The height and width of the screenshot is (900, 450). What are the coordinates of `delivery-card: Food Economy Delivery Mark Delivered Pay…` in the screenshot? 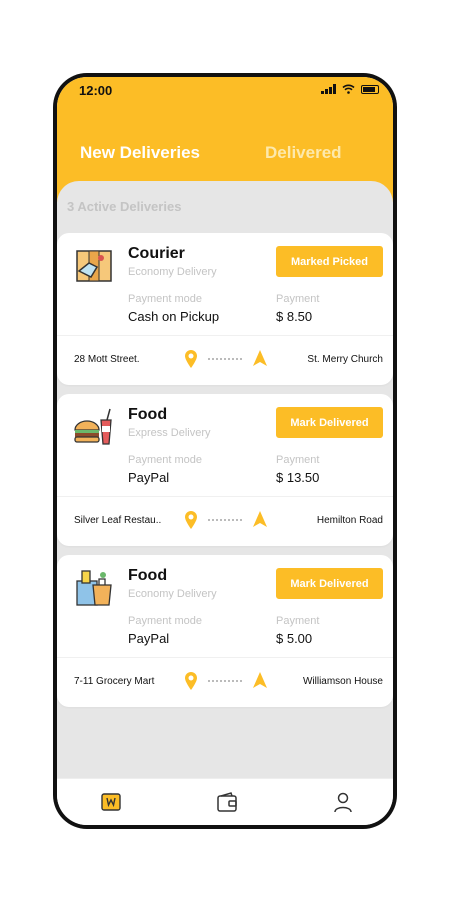 It's located at (225, 631).